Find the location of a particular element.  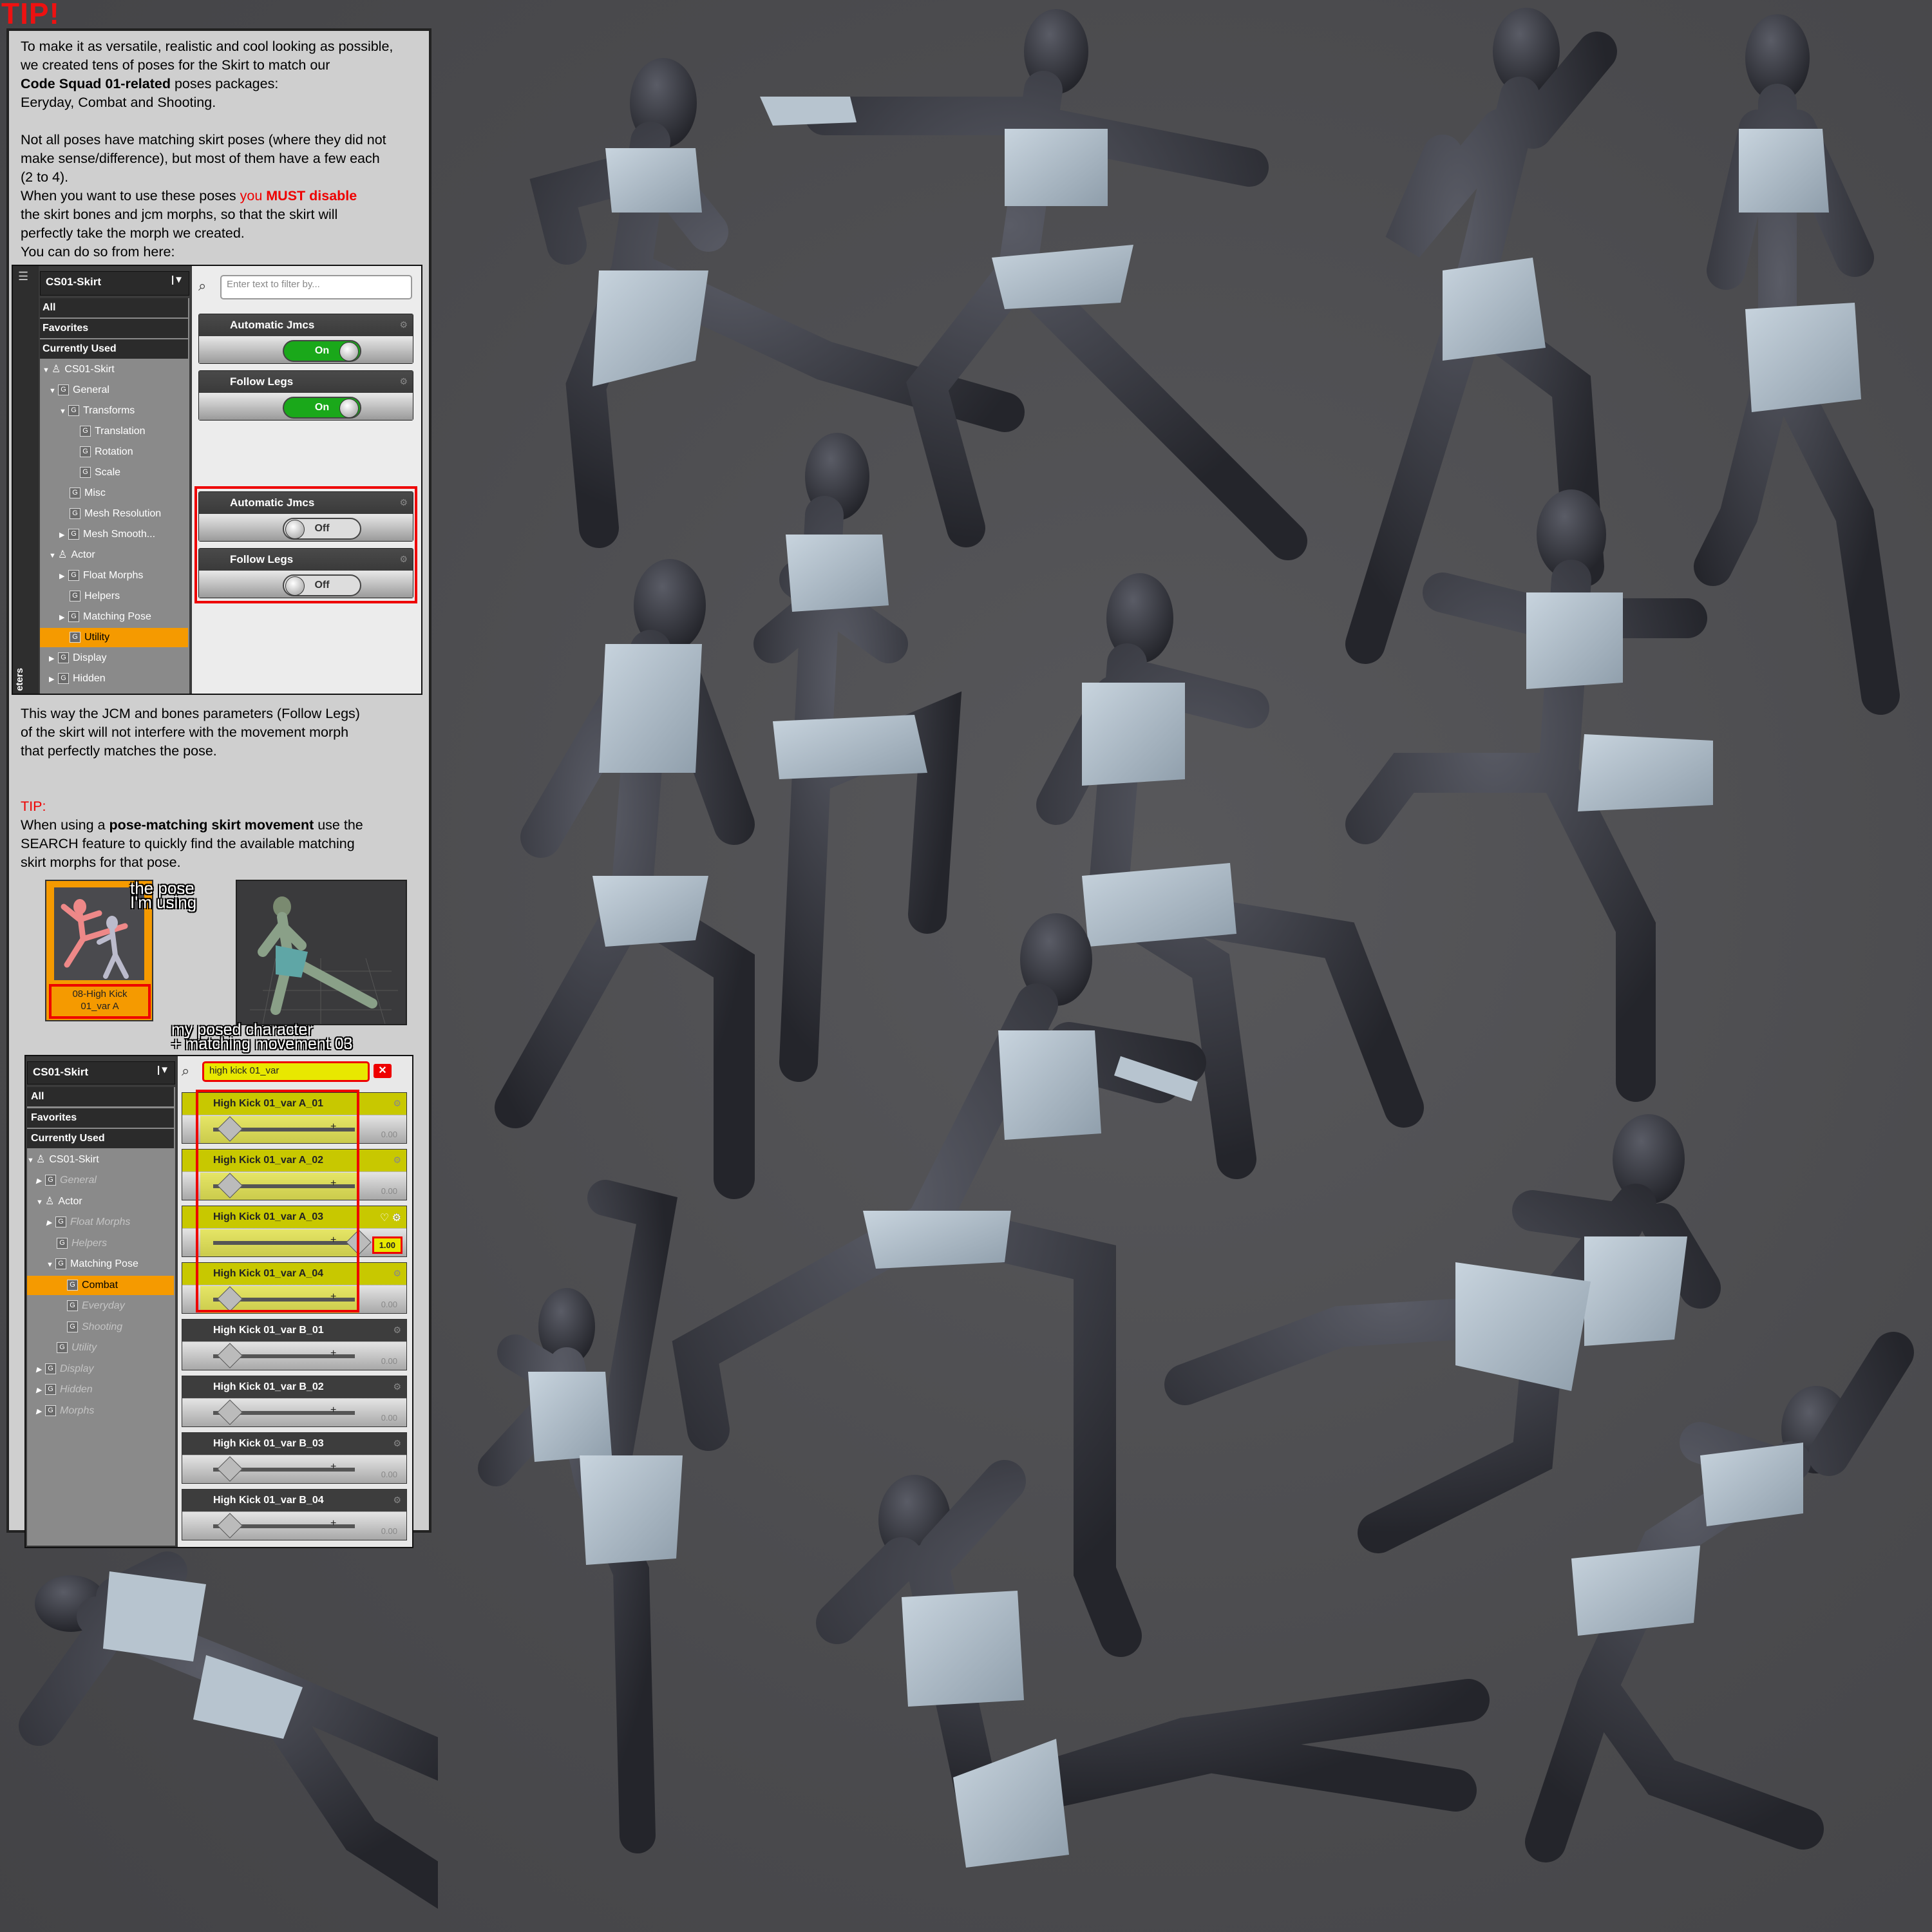

tree-item-mesh-resolution: G Mesh Resolution is located at coordinates (114, 514).